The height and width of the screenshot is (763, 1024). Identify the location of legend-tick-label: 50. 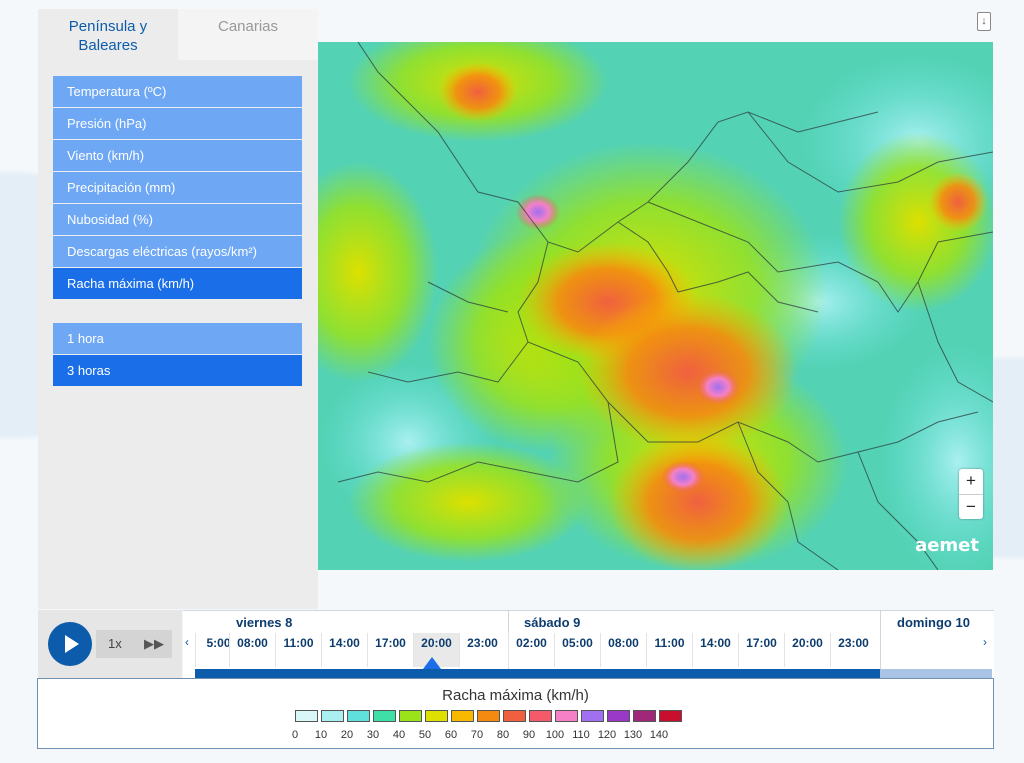
(425, 735).